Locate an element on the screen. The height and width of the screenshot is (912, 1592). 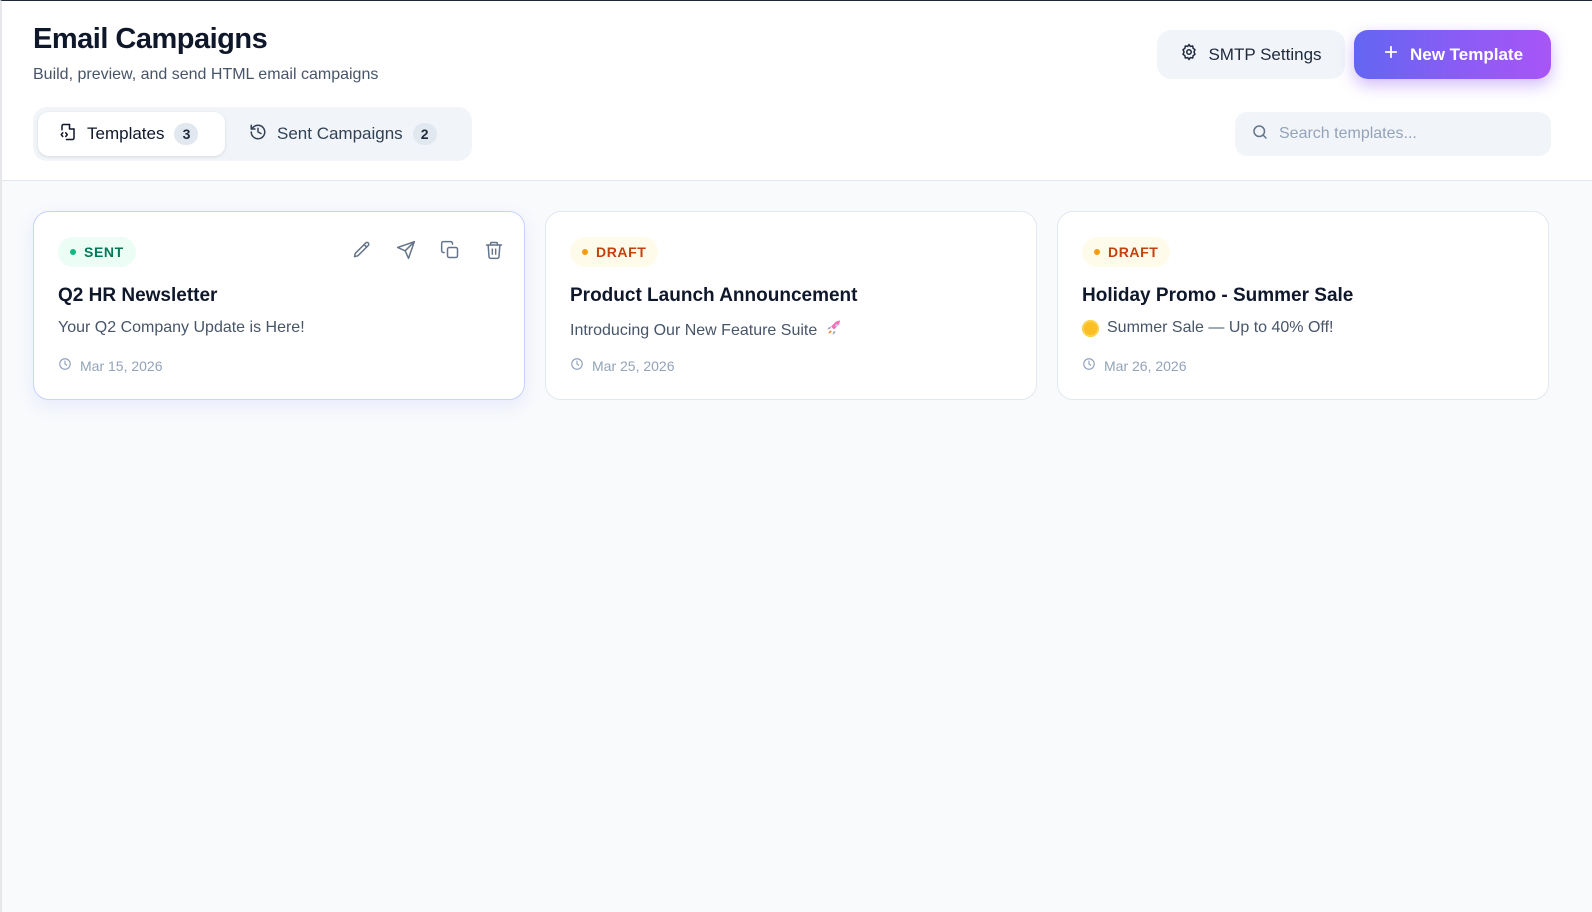
tab-sent-campaigns: Sent Campaigns 2 is located at coordinates (348, 134).